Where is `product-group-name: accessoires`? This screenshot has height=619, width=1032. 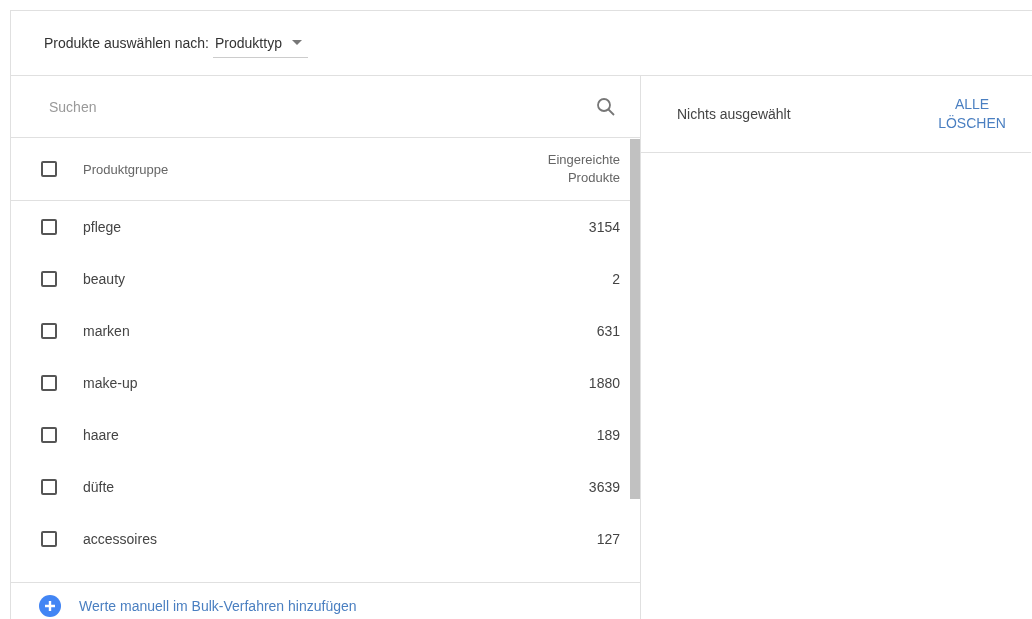
product-group-name: accessoires is located at coordinates (120, 539).